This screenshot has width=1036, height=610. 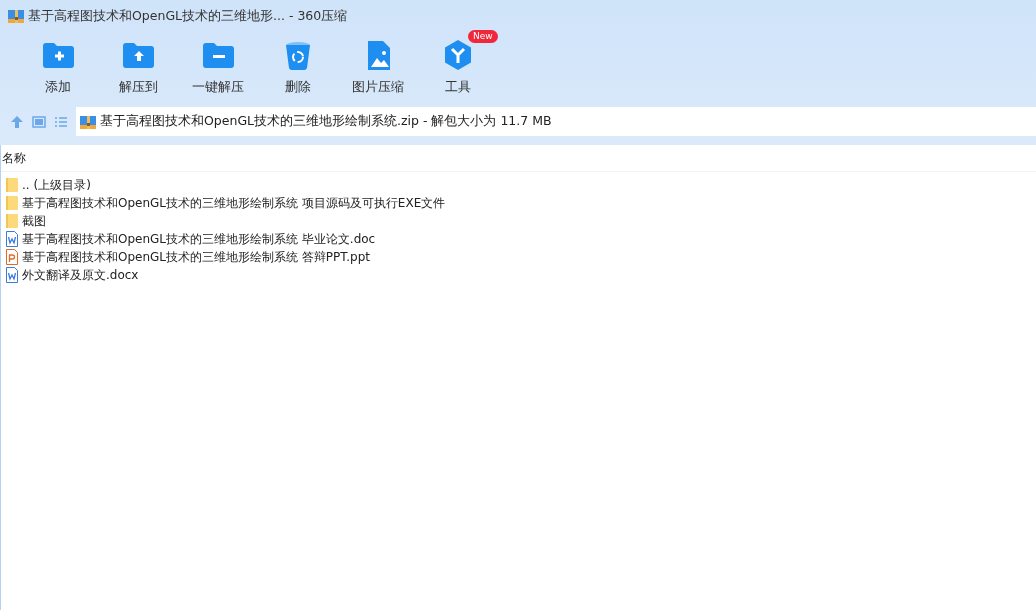 I want to click on toolbar-button: 删除, so click(x=298, y=69).